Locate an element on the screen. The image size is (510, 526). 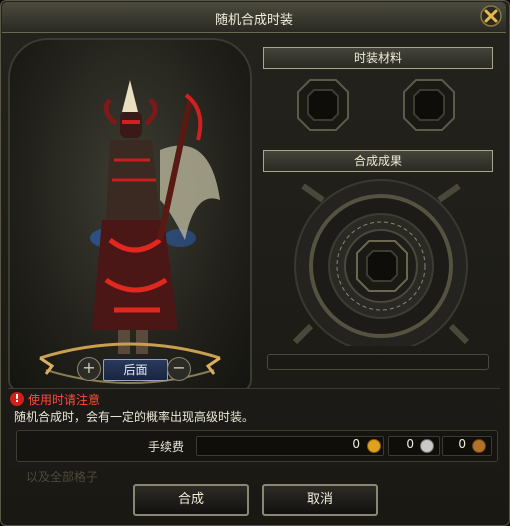
cancel-button: 取消 is located at coordinates (320, 500).